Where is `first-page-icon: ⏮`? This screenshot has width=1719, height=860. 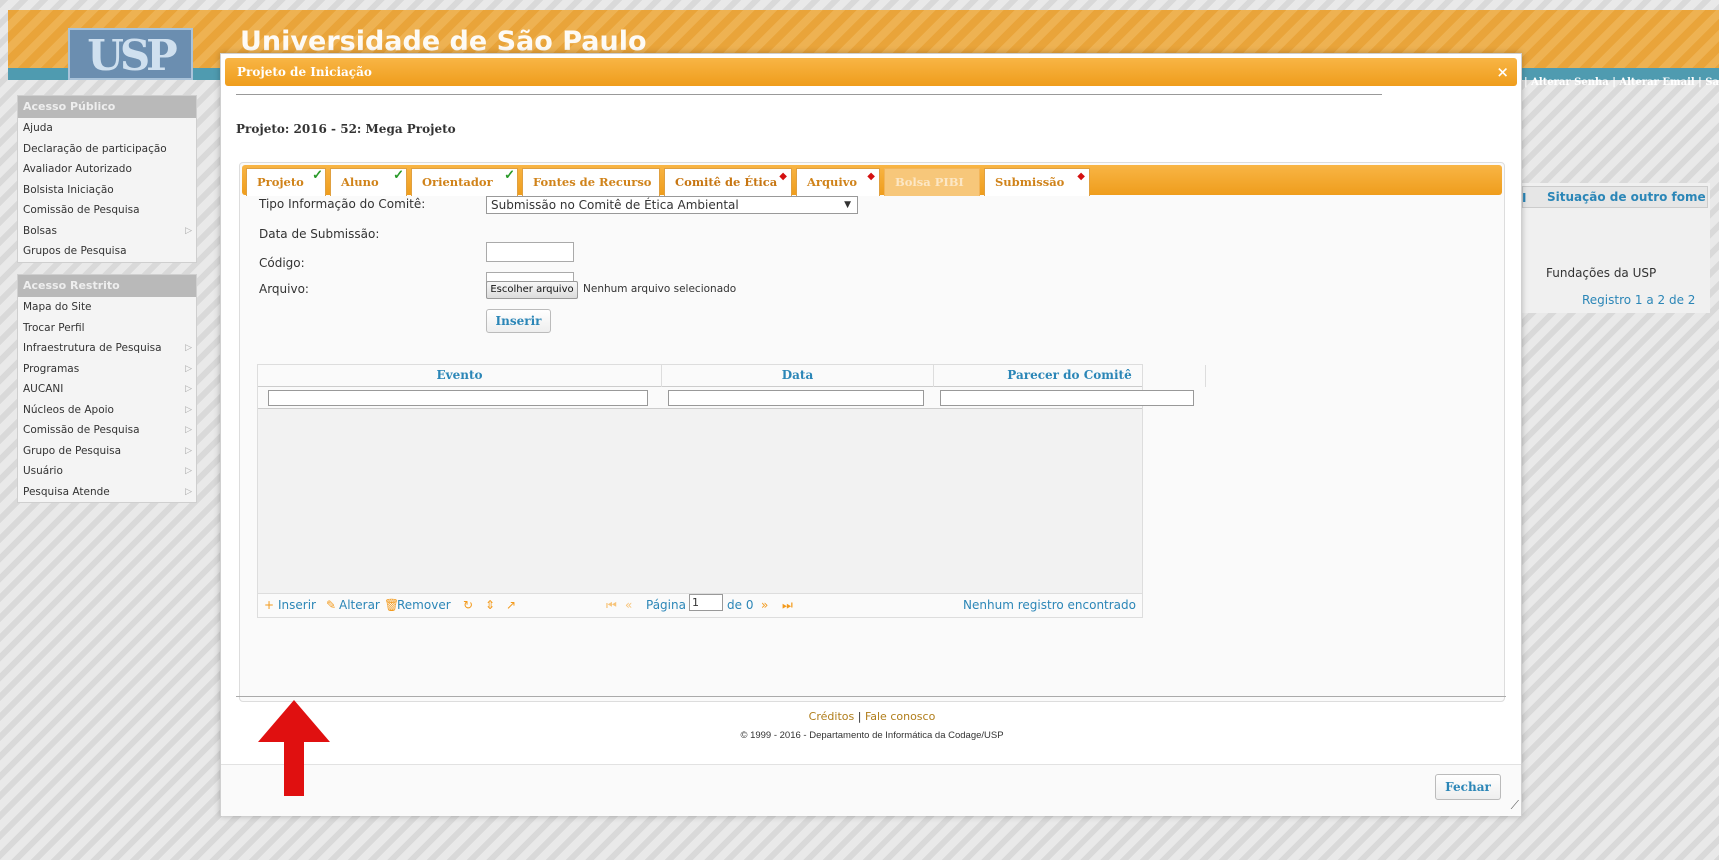 first-page-icon: ⏮ is located at coordinates (611, 605).